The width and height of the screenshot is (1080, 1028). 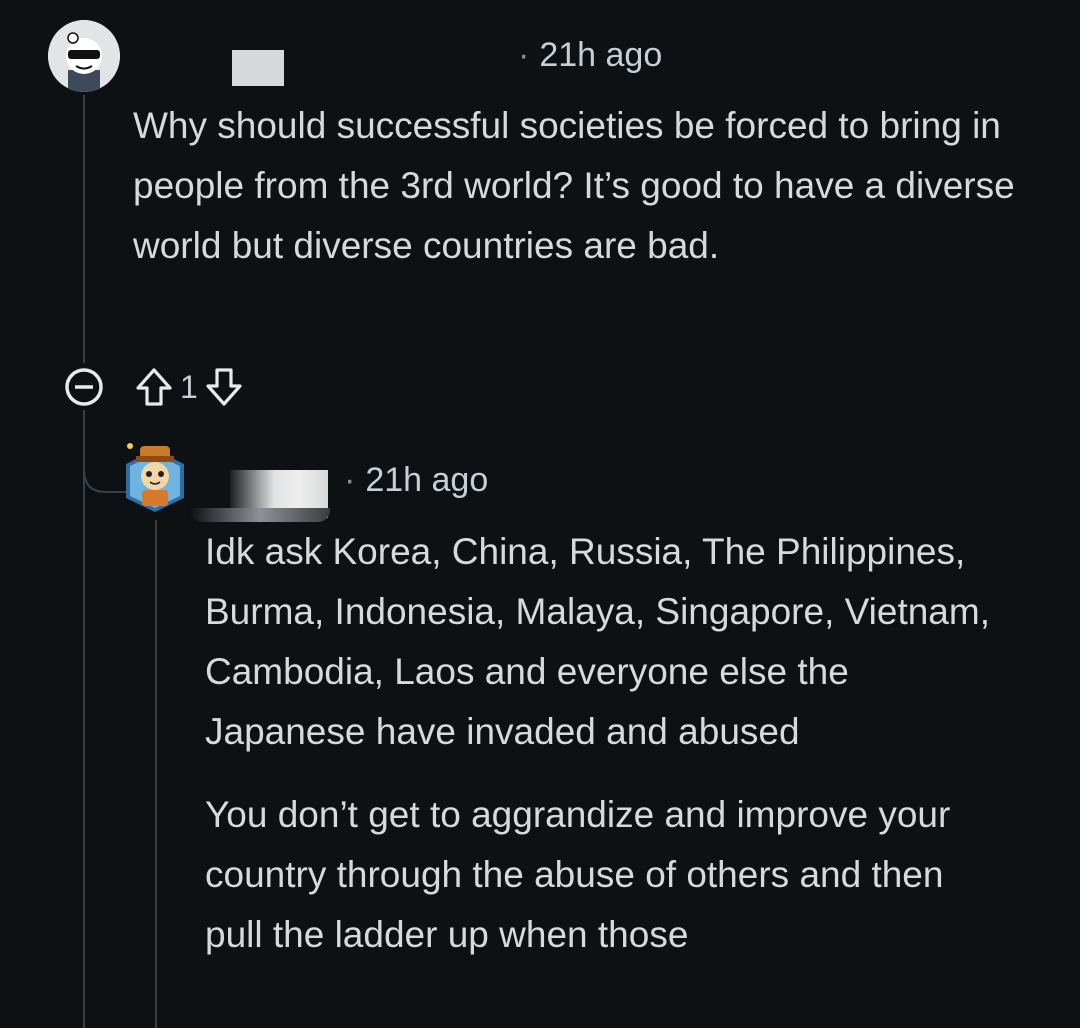 I want to click on upvote-arrow-icon, so click(x=154, y=387).